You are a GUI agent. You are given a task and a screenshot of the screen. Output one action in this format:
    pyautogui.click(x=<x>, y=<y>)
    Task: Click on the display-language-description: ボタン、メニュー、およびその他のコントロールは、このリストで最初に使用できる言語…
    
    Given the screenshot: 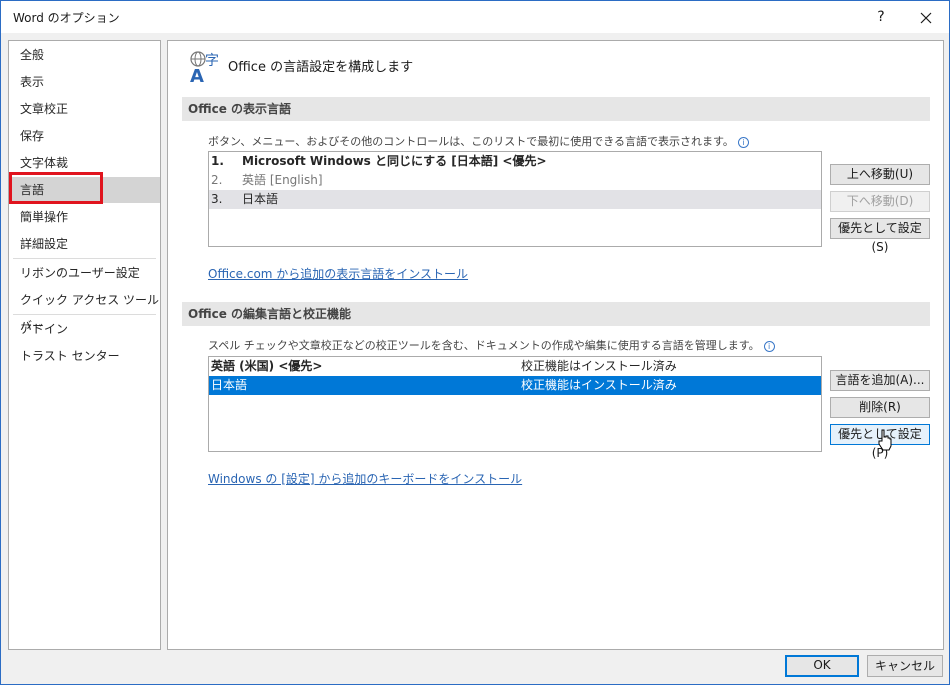 What is the action you would take?
    pyautogui.click(x=478, y=141)
    